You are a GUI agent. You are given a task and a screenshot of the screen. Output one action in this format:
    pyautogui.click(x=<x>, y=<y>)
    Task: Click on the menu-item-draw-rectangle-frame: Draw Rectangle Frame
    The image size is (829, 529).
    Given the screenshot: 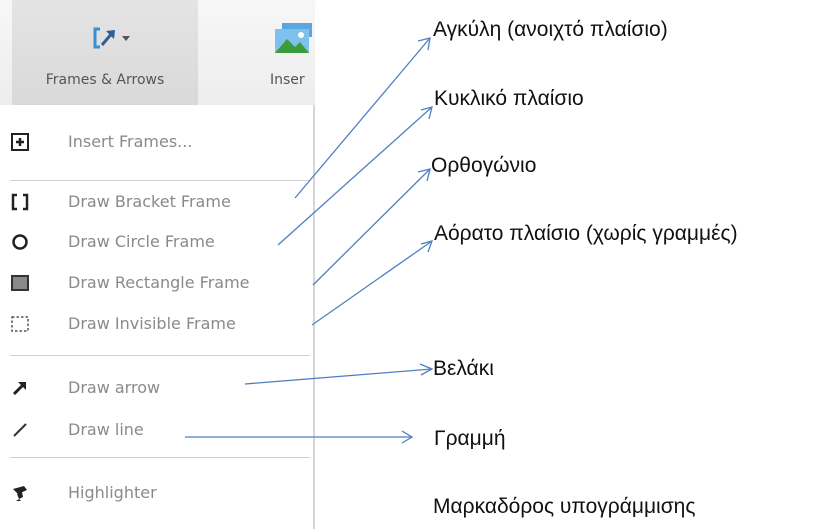 What is the action you would take?
    pyautogui.click(x=156, y=283)
    